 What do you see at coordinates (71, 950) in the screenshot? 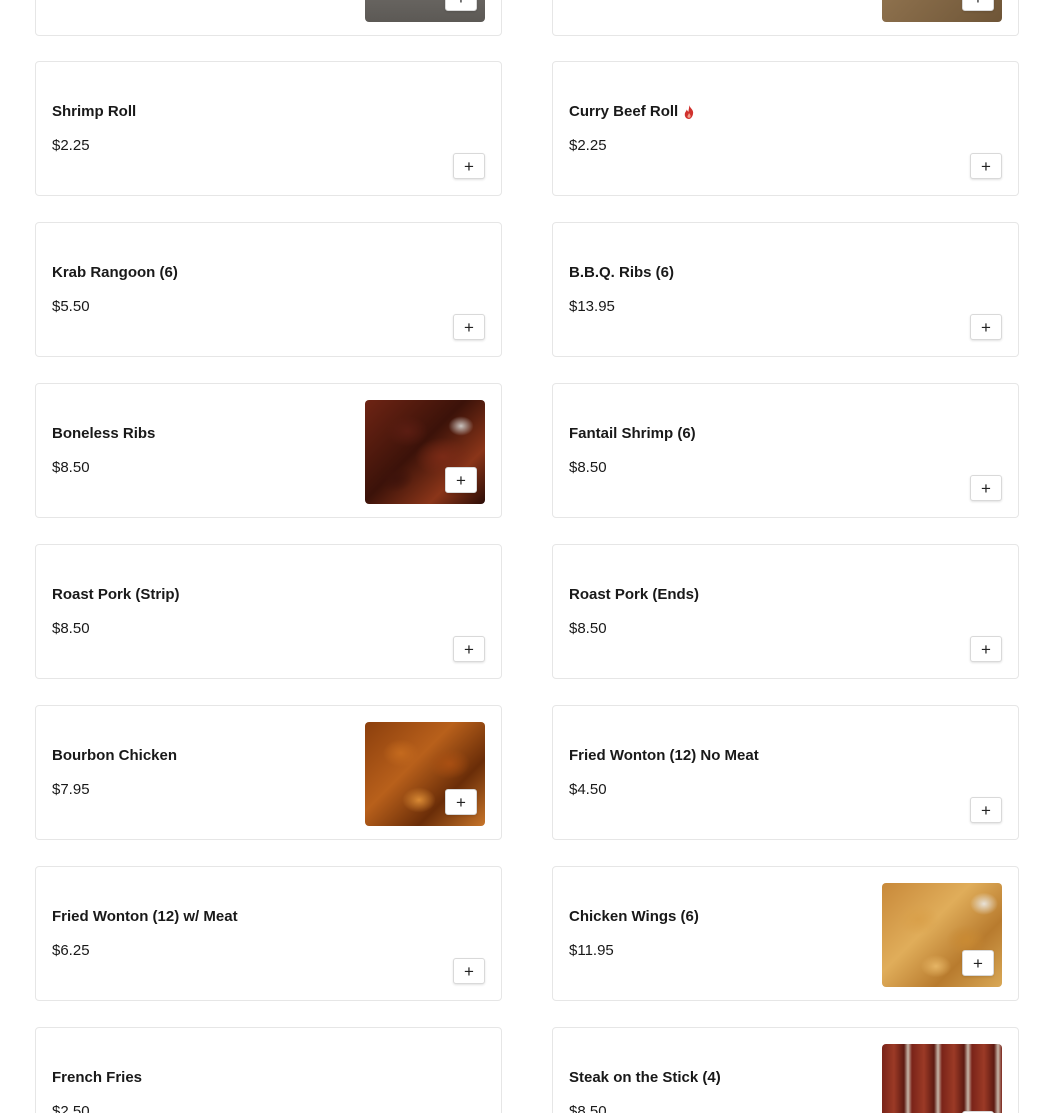
I see `menu-item-price: $6.25` at bounding box center [71, 950].